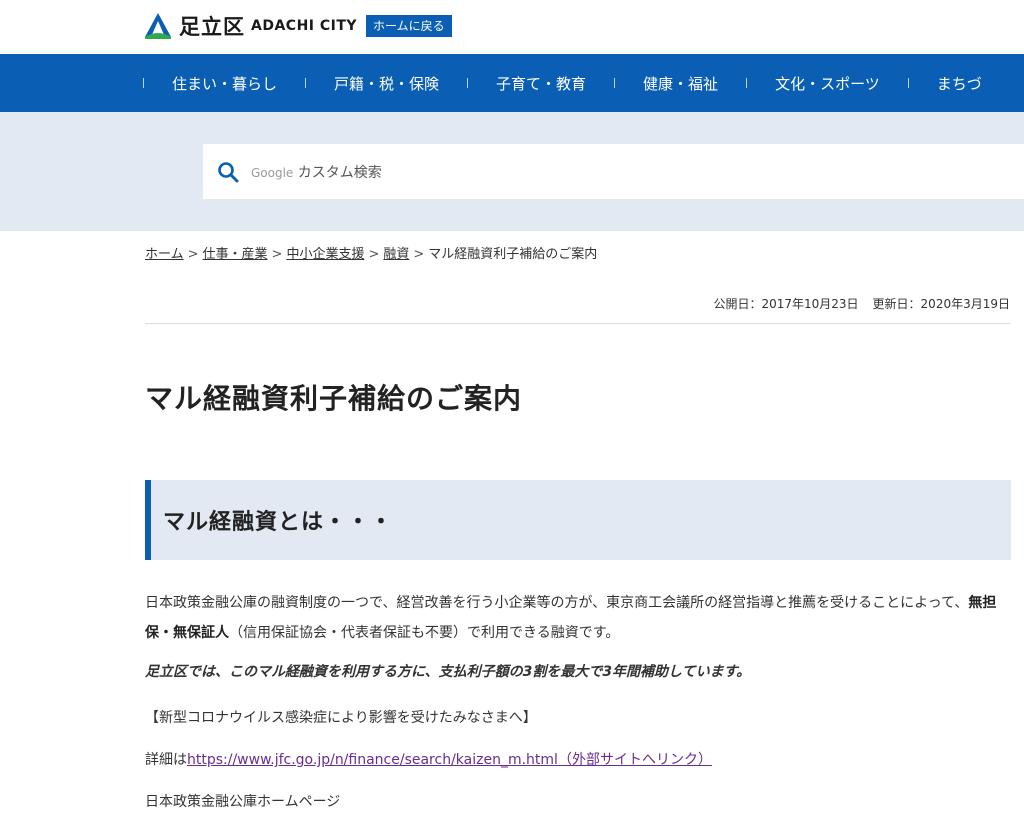 The height and width of the screenshot is (828, 1024). Describe the element at coordinates (341, 718) in the screenshot. I see `corona-notice: 【新型コロナウイルス感染症により影響を受けたみなさまへ】` at that location.